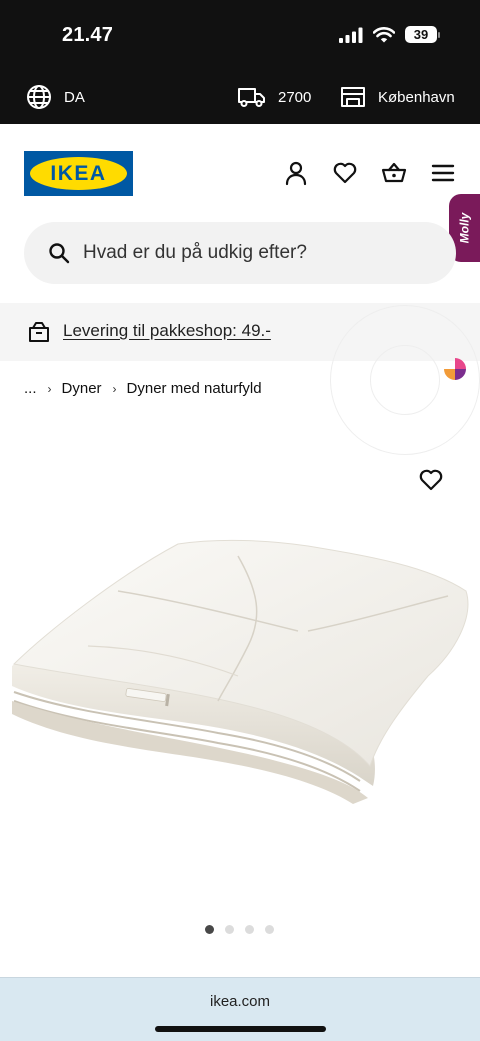 The height and width of the screenshot is (1041, 480). Describe the element at coordinates (240, 174) in the screenshot. I see `site-header: IKEA` at that location.